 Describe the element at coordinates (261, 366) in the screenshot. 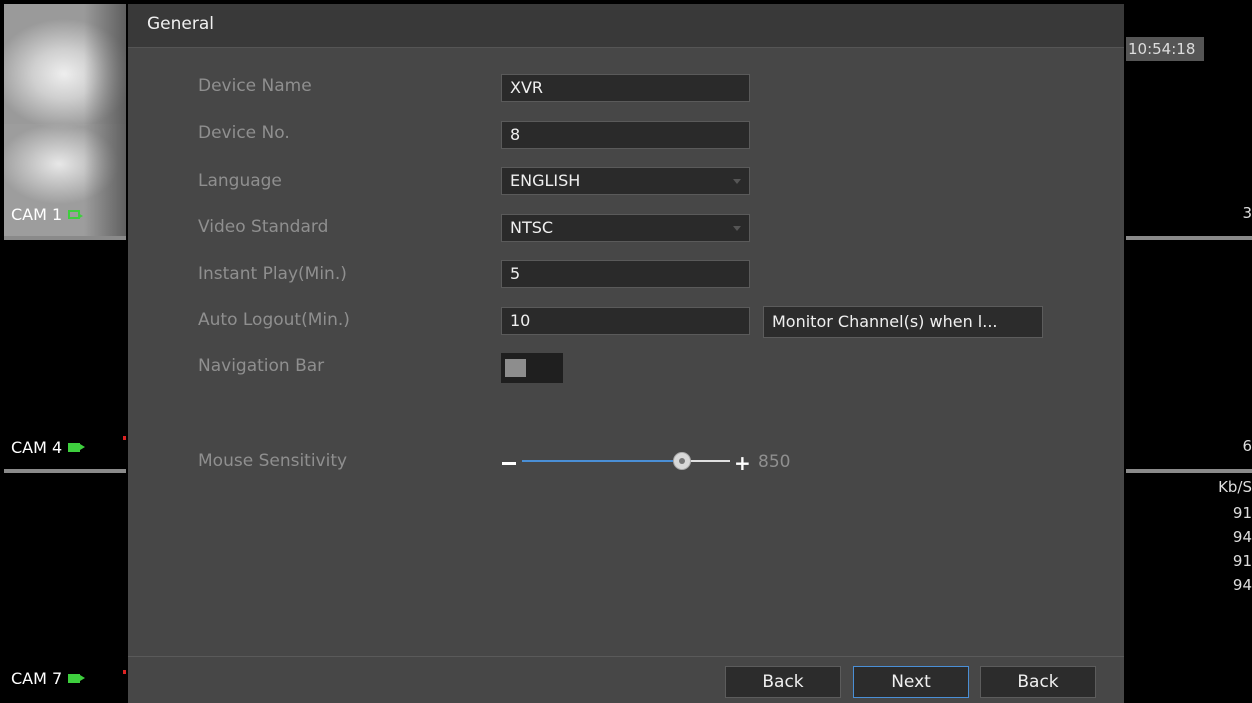

I see `navigation-bar-label: Navigation Bar` at that location.